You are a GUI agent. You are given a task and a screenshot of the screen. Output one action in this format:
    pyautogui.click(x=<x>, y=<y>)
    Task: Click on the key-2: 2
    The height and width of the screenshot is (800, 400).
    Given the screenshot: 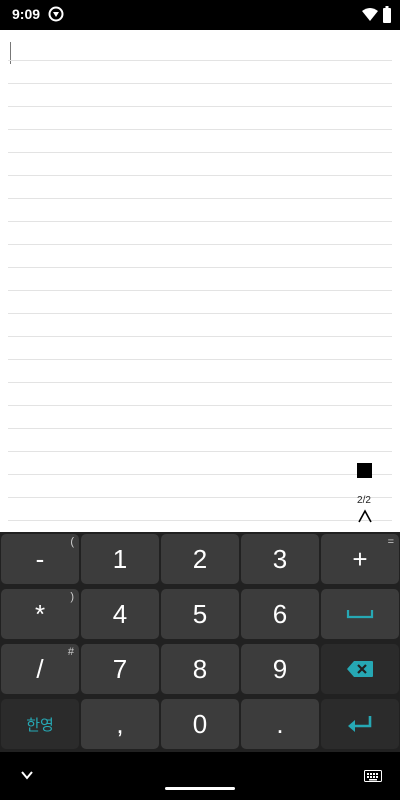 What is the action you would take?
    pyautogui.click(x=200, y=559)
    